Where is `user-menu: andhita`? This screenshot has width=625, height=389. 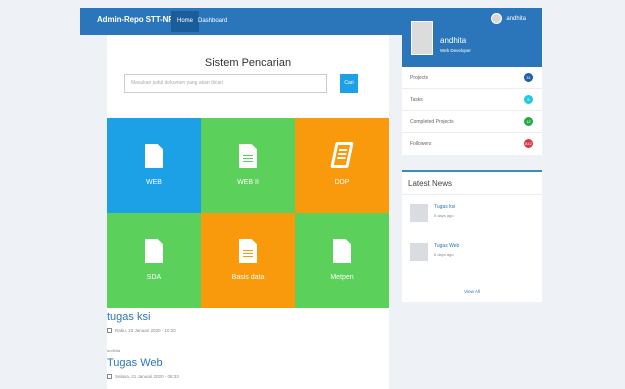
user-menu: andhita is located at coordinates (508, 18).